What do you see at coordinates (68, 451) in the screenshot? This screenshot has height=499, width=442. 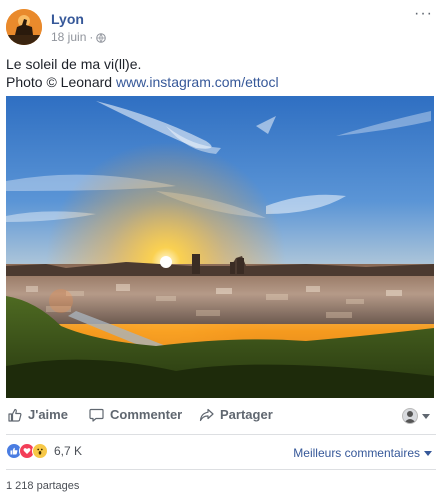 I see `reaction-count: 6,7 K` at bounding box center [68, 451].